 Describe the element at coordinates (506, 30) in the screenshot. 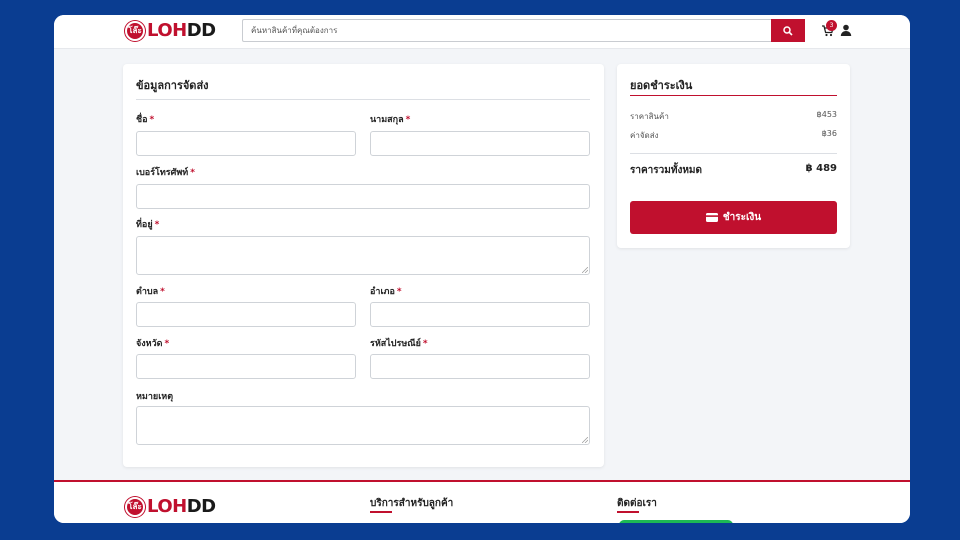

I see `search-input` at that location.